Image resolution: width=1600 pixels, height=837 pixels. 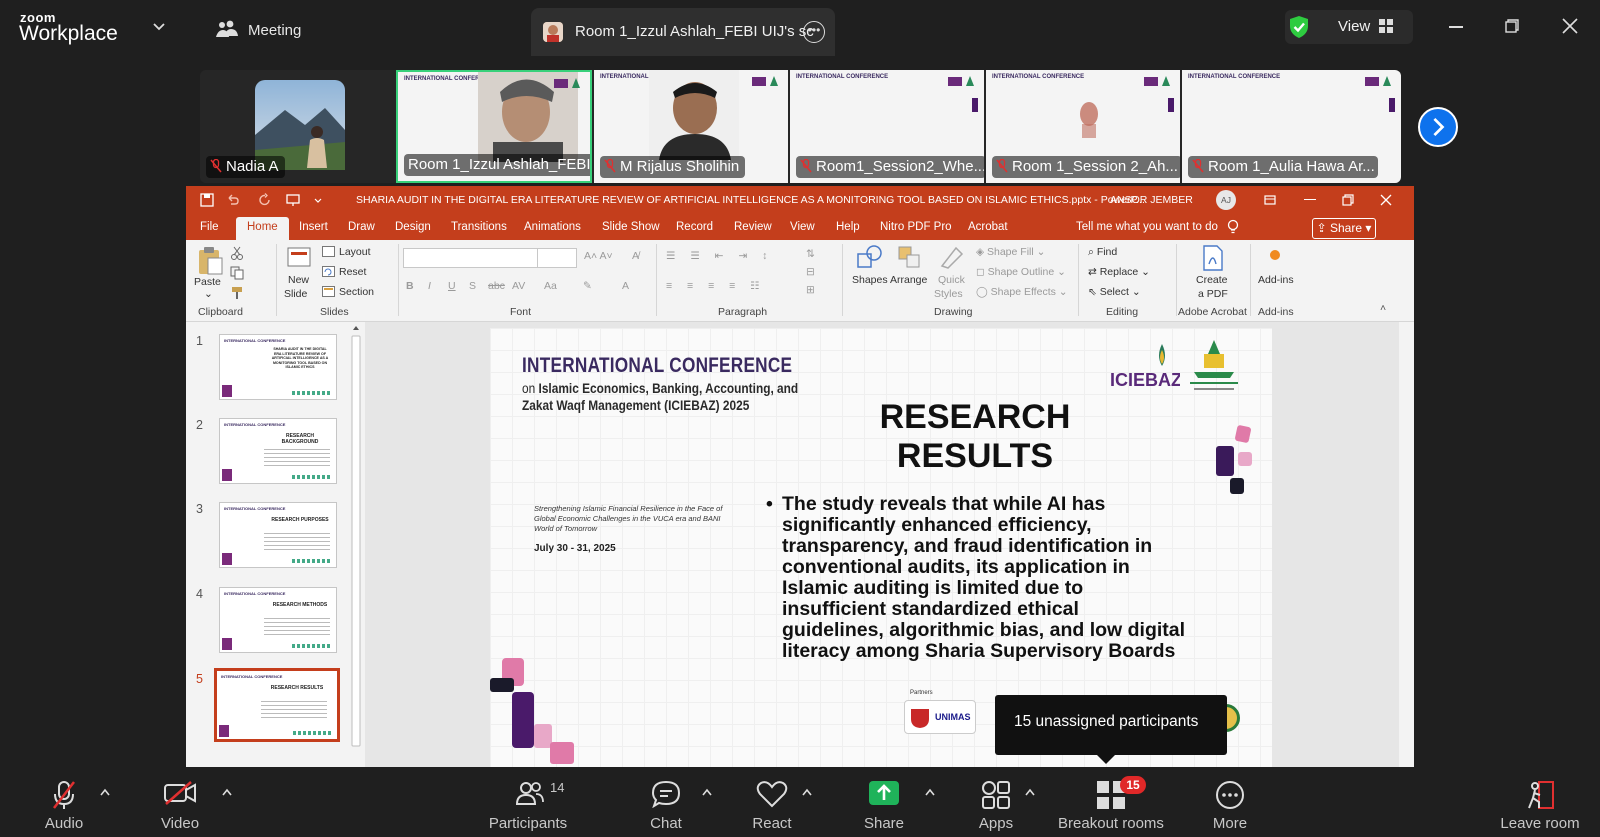 What do you see at coordinates (429, 286) in the screenshot?
I see `italic-icon: I` at bounding box center [429, 286].